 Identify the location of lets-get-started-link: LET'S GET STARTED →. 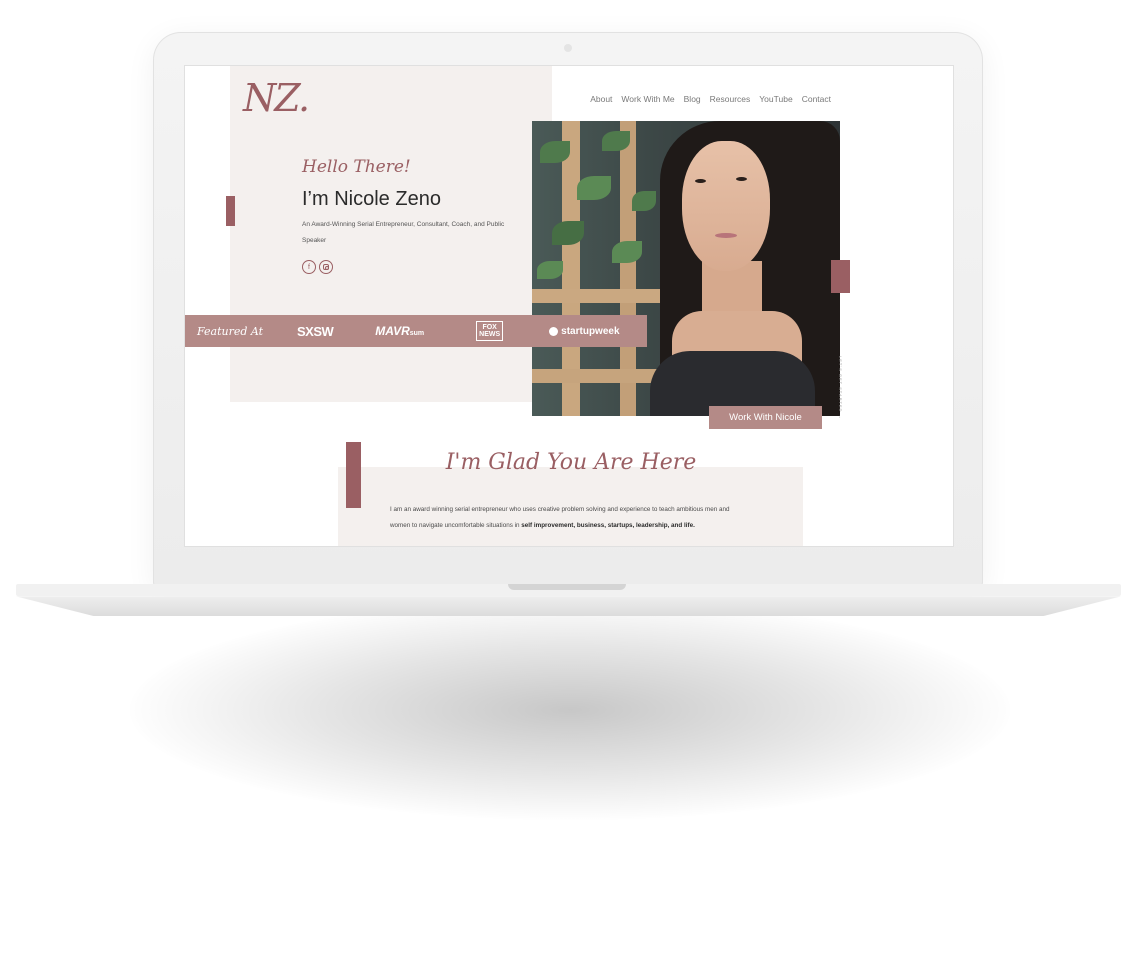
(840, 388).